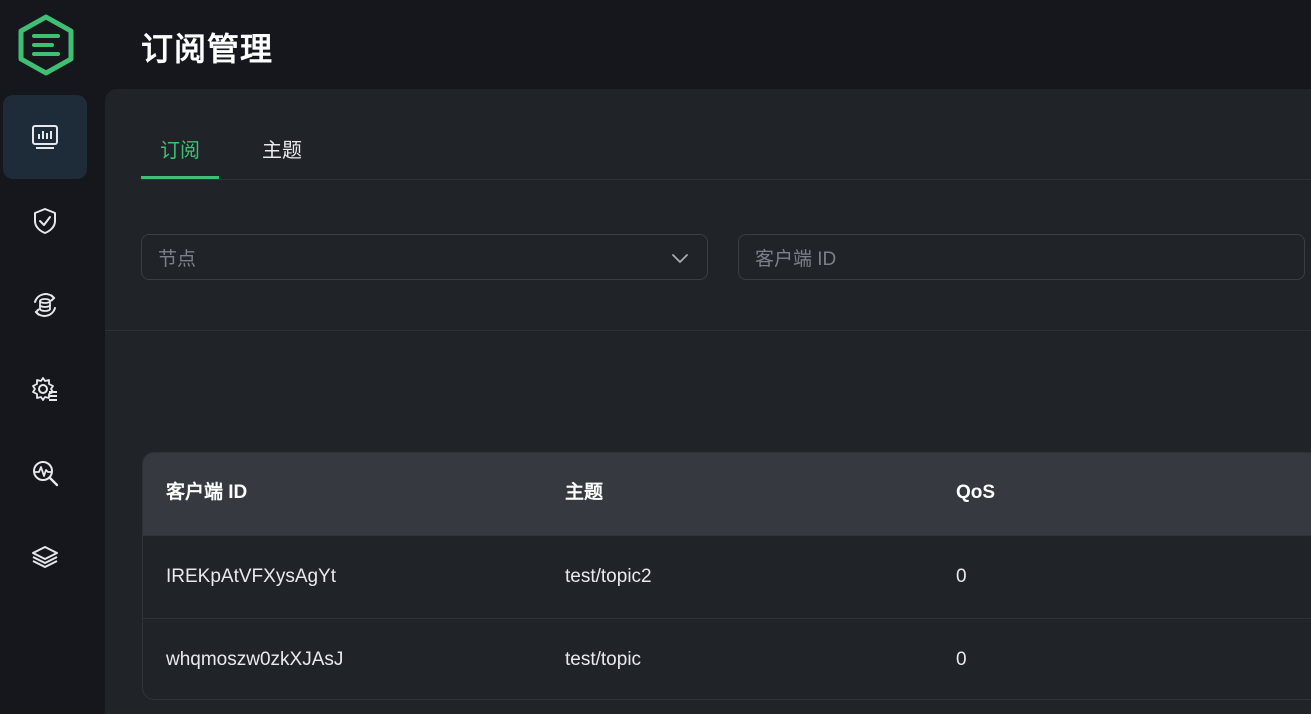 The width and height of the screenshot is (1311, 714). I want to click on gear-list-icon, so click(44, 389).